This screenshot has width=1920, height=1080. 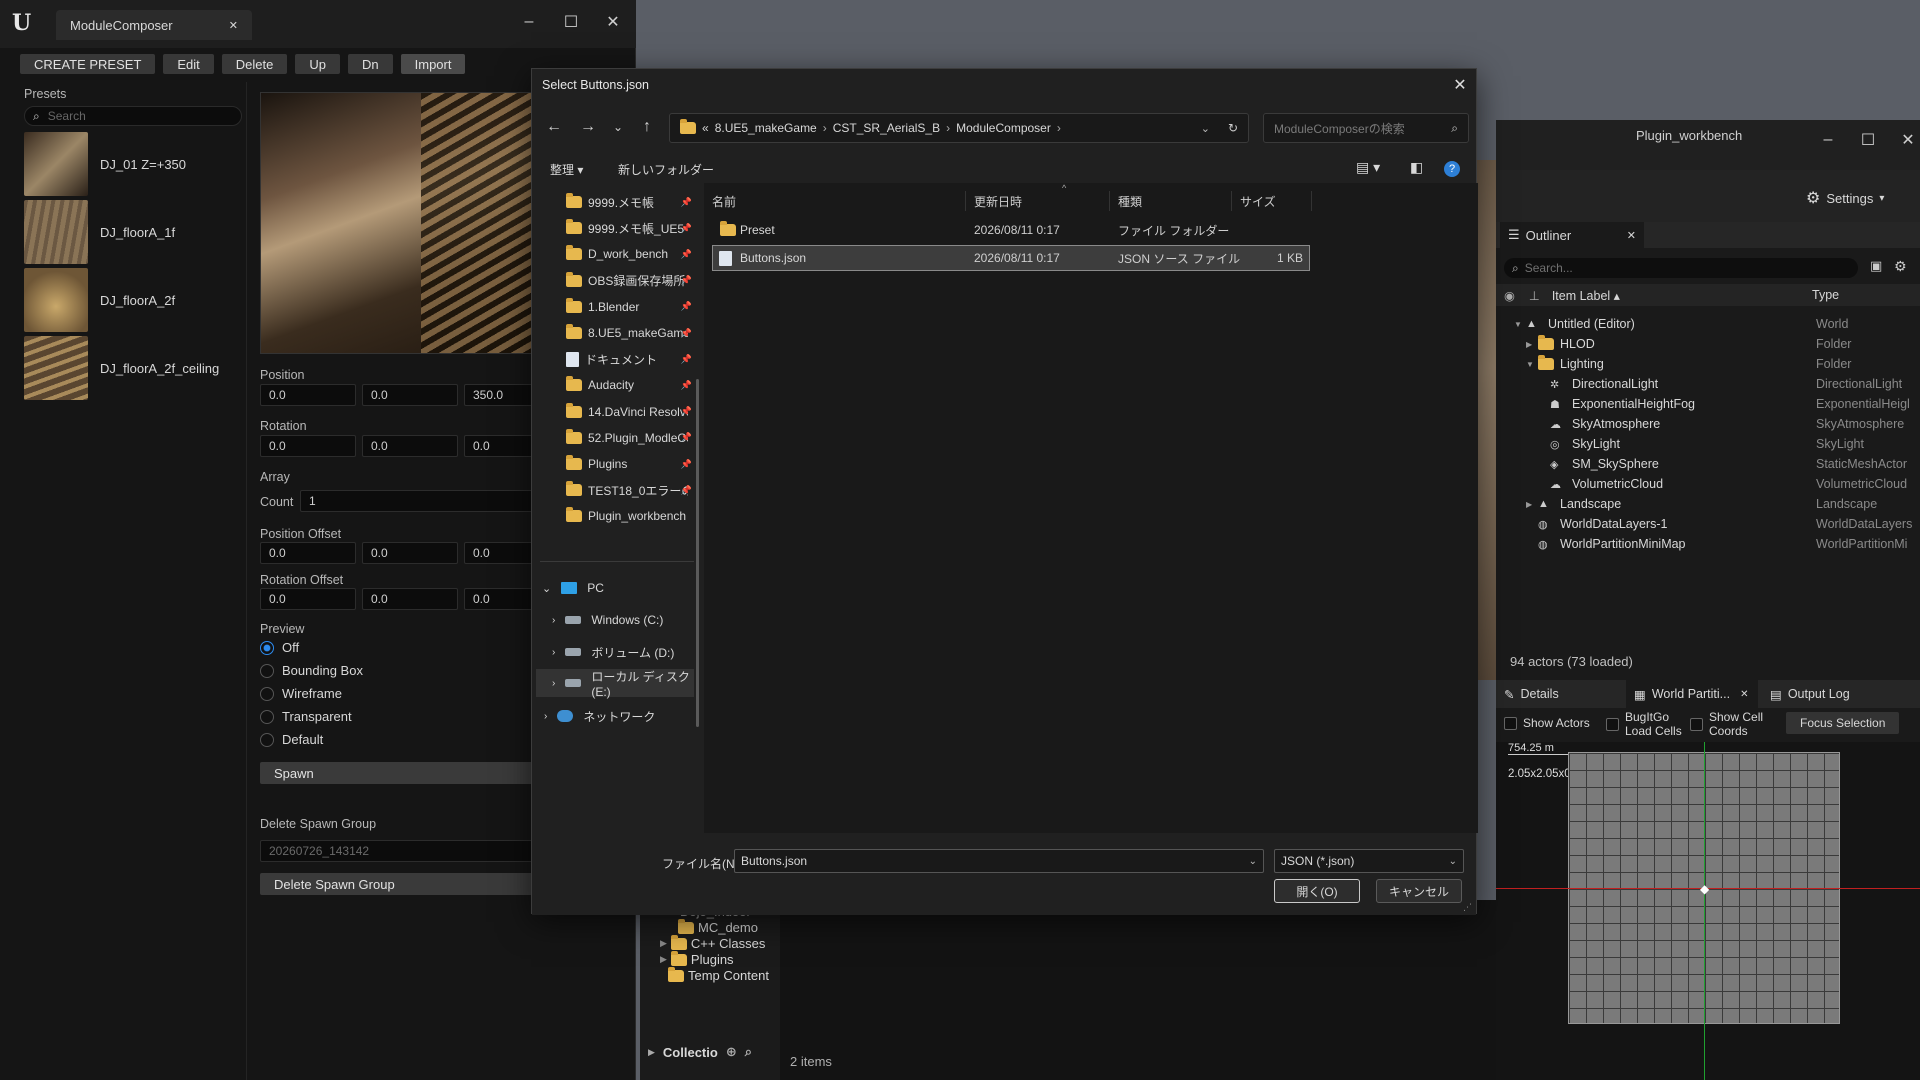 I want to click on file-type-select: JSON (*.json) ⌄, so click(x=1369, y=861).